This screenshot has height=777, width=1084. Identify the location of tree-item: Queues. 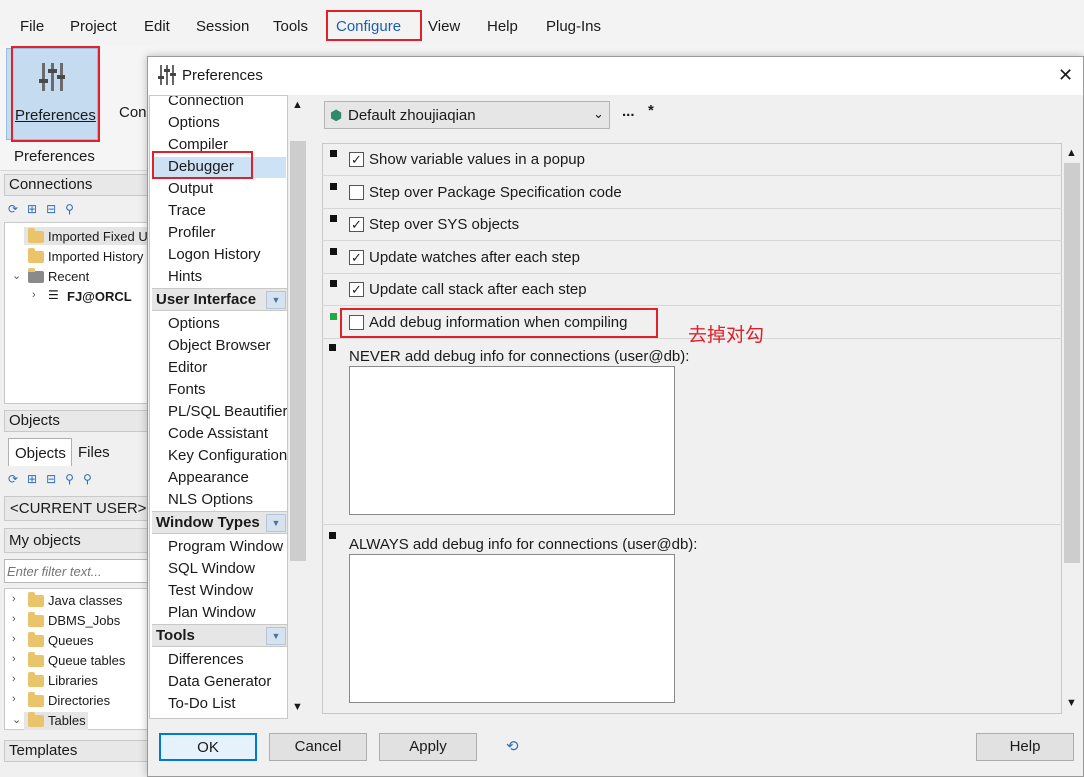
(71, 640).